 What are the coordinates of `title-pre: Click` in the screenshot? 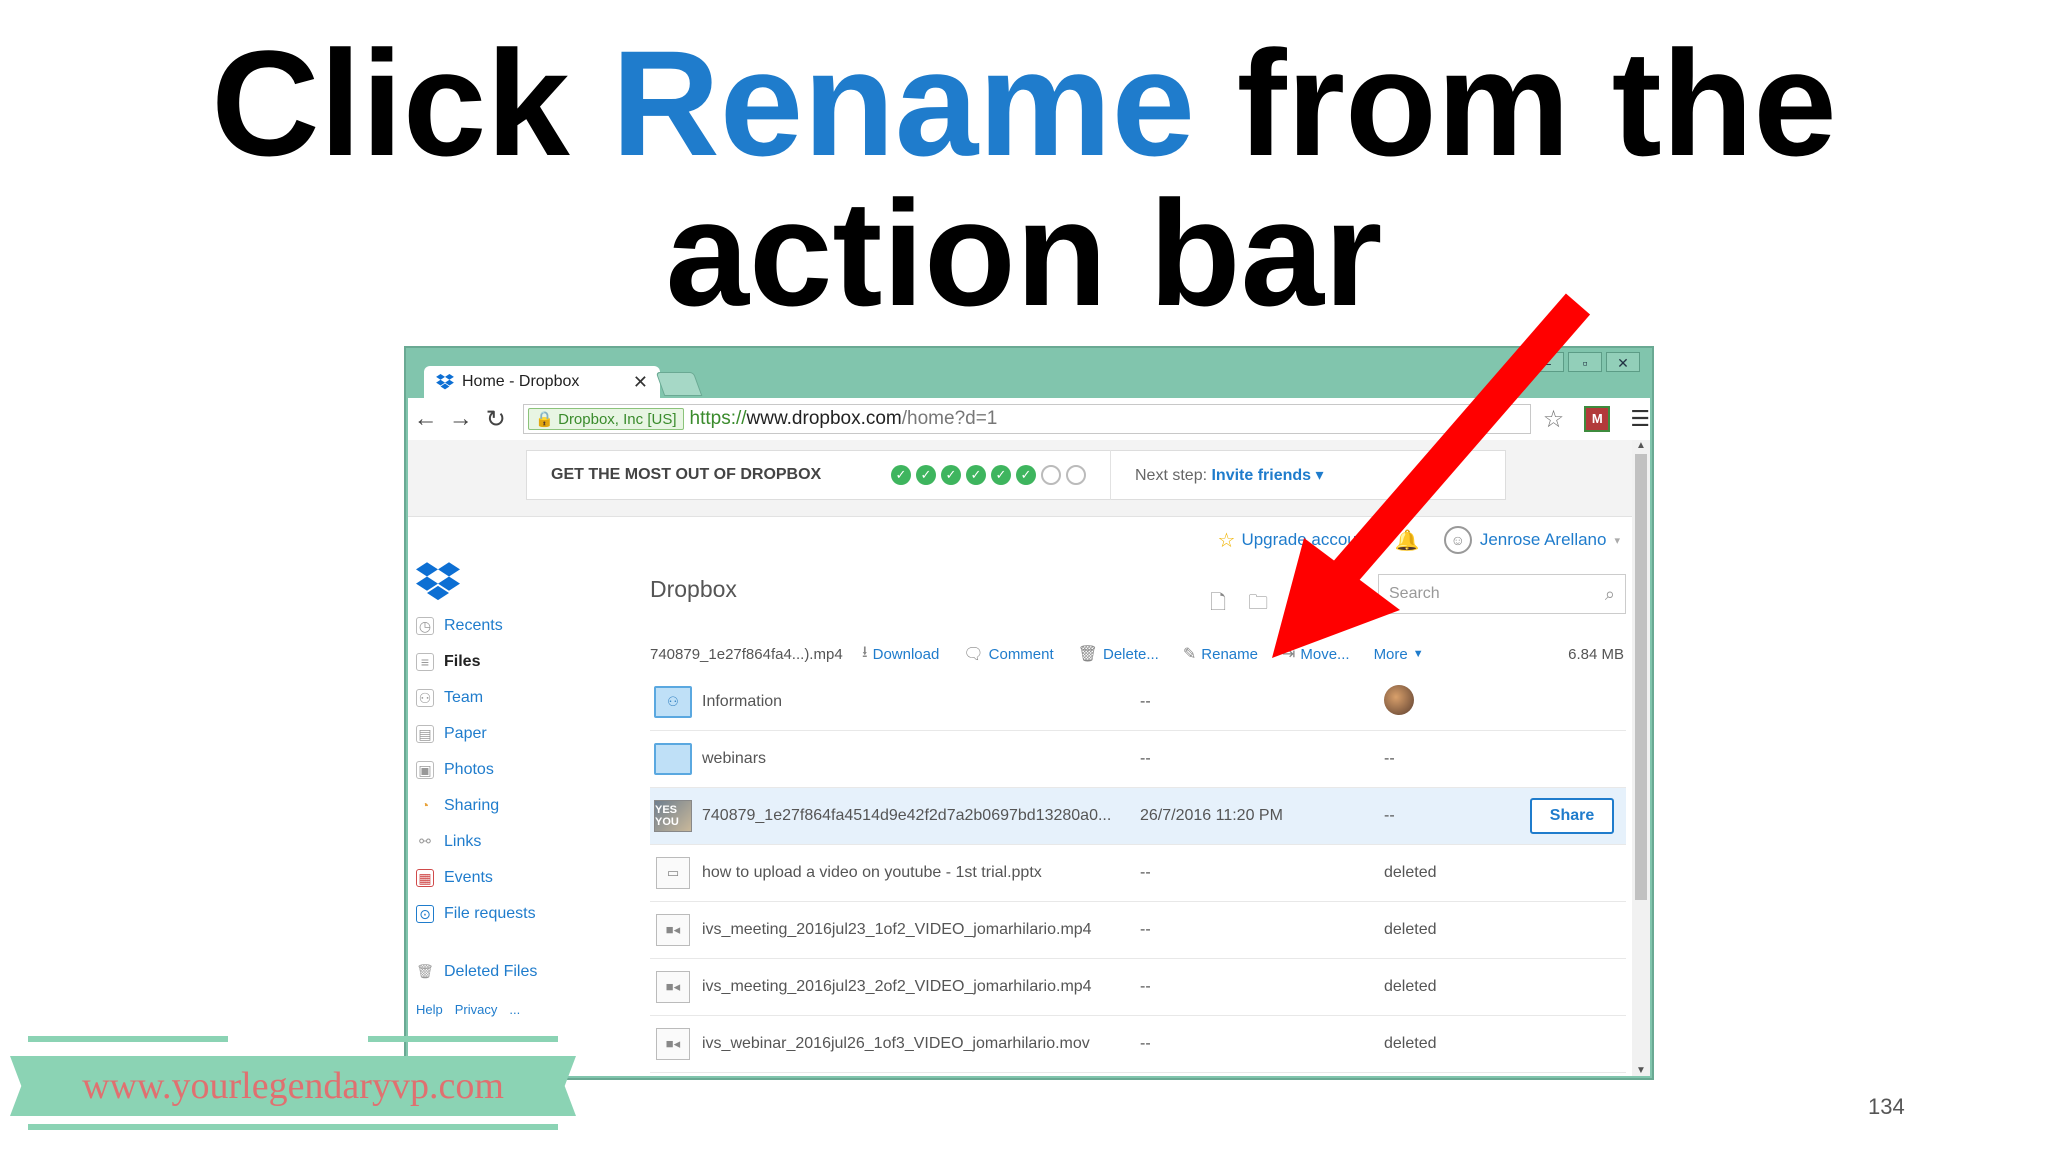 It's located at (411, 103).